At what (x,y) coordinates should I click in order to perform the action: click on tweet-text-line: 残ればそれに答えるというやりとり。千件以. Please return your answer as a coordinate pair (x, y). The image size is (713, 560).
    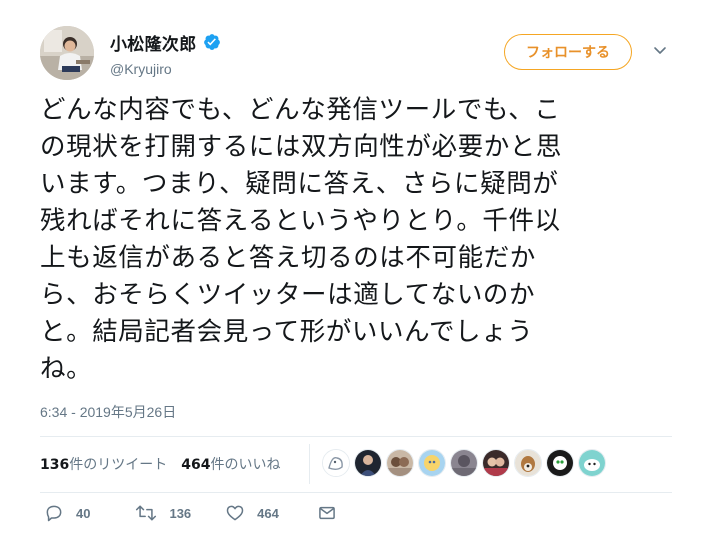
    Looking at the image, I should click on (300, 221).